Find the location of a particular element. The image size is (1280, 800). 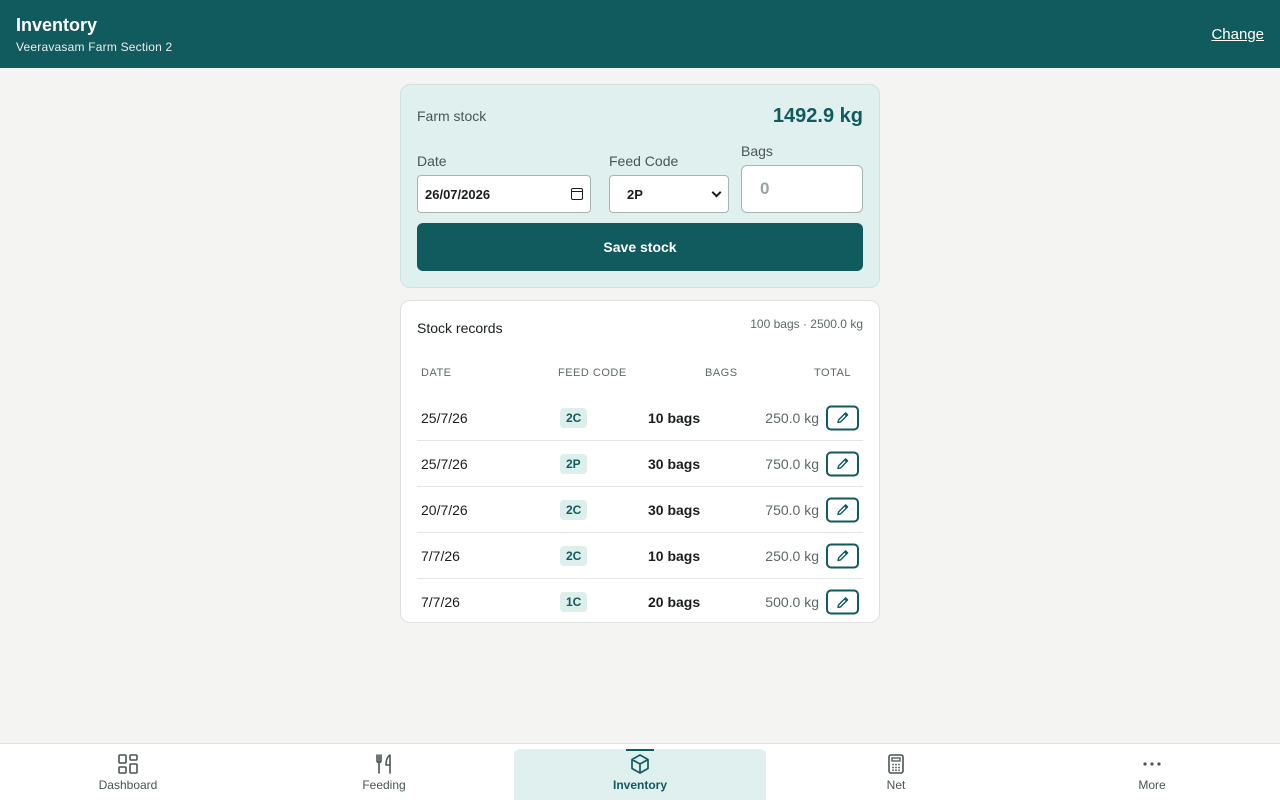

box-icon is located at coordinates (640, 763).